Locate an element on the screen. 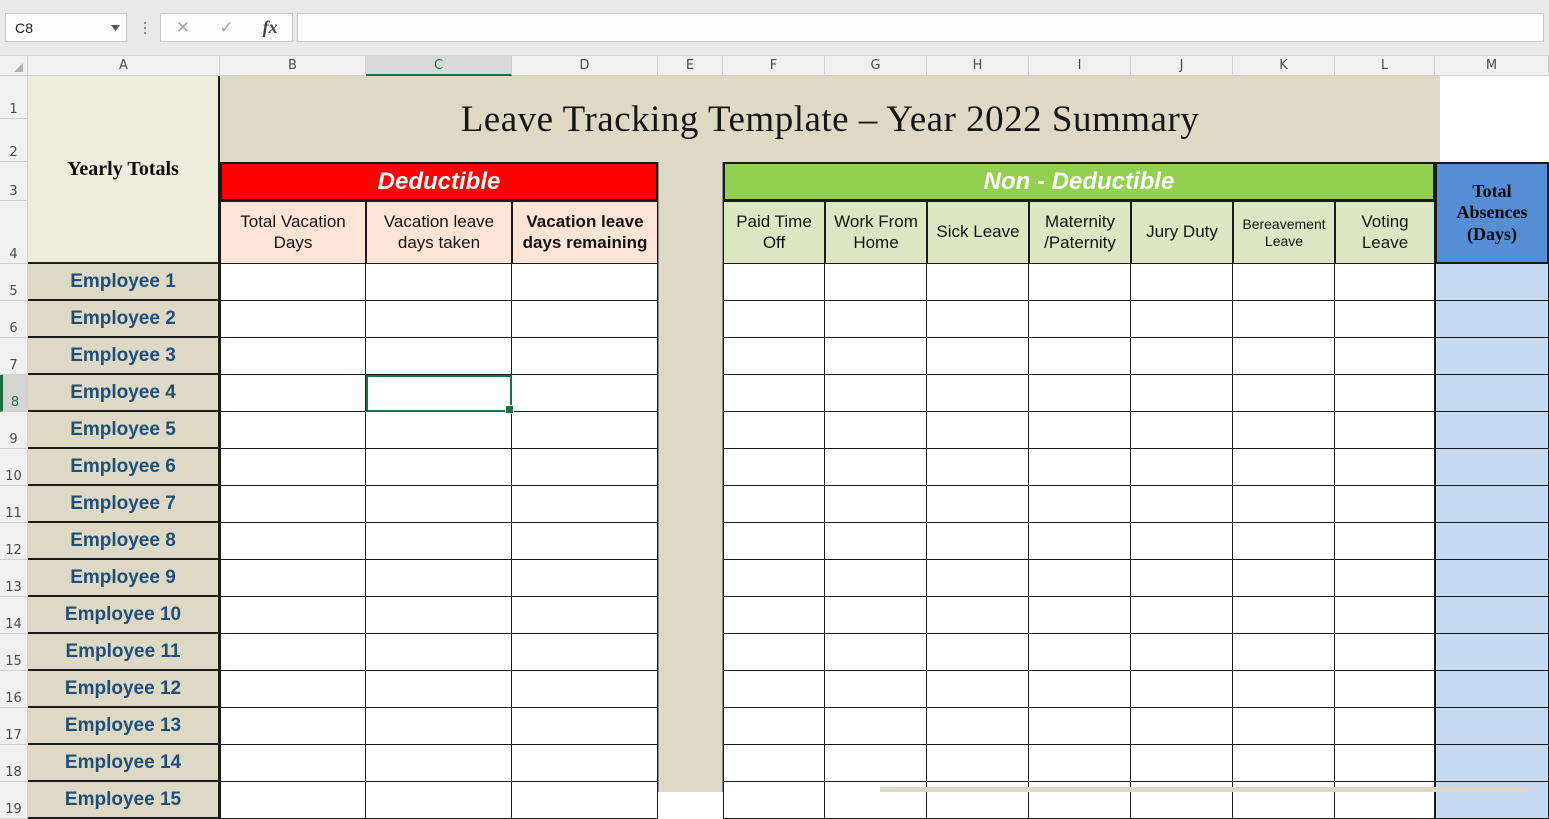 Image resolution: width=1549 pixels, height=819 pixels. row-header-2: 2 is located at coordinates (14, 140).